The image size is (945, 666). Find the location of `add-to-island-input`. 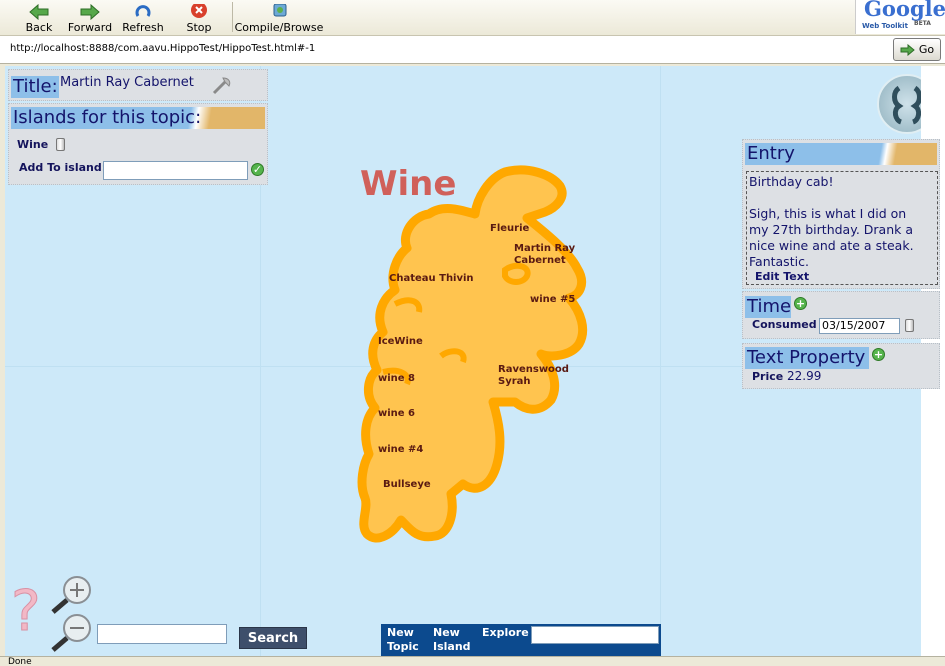

add-to-island-input is located at coordinates (175, 170).